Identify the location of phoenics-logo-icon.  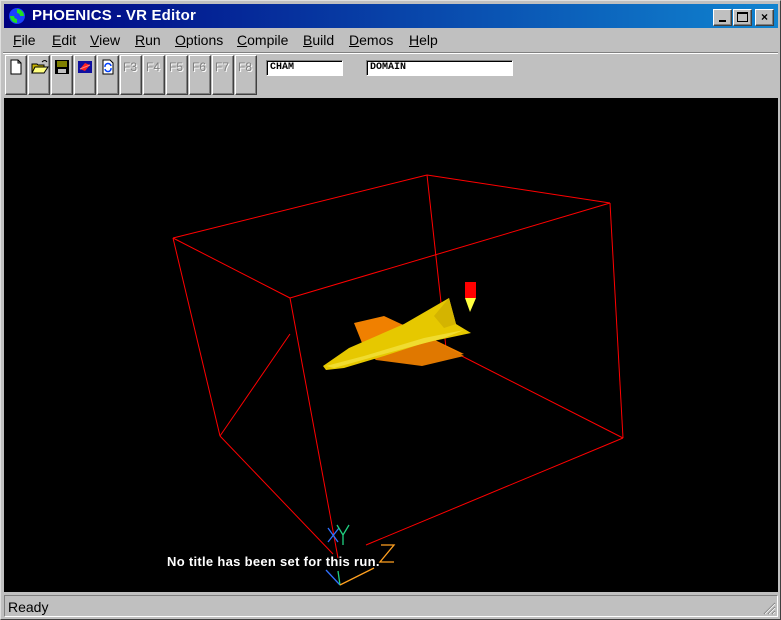
(17, 16).